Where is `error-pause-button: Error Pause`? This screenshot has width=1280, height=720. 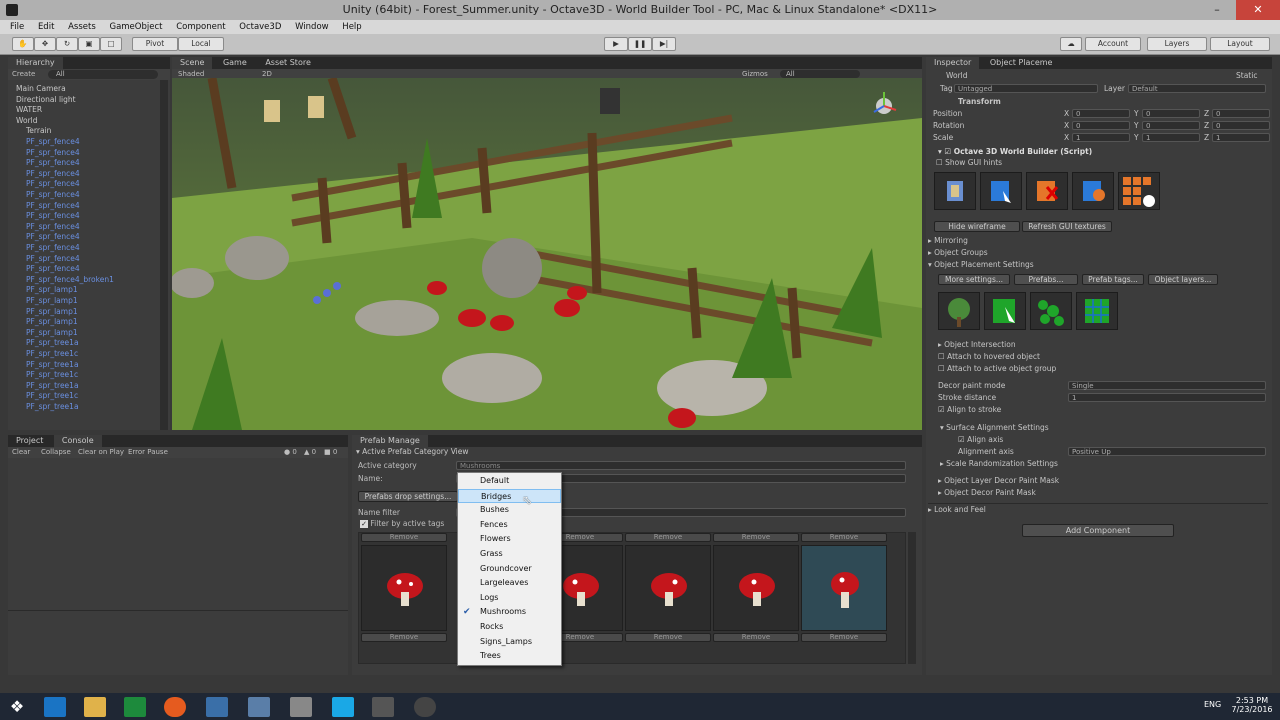
error-pause-button: Error Pause is located at coordinates (148, 452).